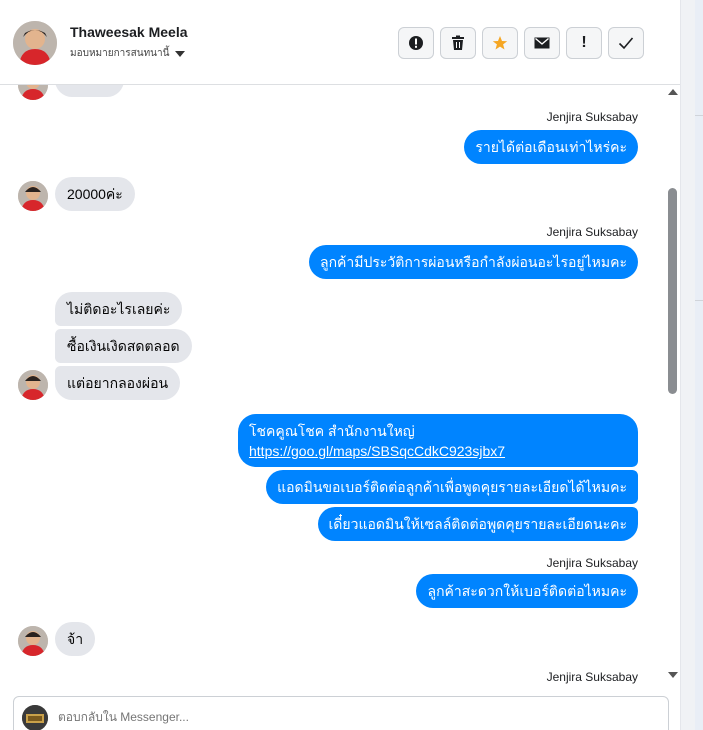 The image size is (703, 730). What do you see at coordinates (120, 53) in the screenshot?
I see `assign-label: มอบหมายการสนทนานี้` at bounding box center [120, 53].